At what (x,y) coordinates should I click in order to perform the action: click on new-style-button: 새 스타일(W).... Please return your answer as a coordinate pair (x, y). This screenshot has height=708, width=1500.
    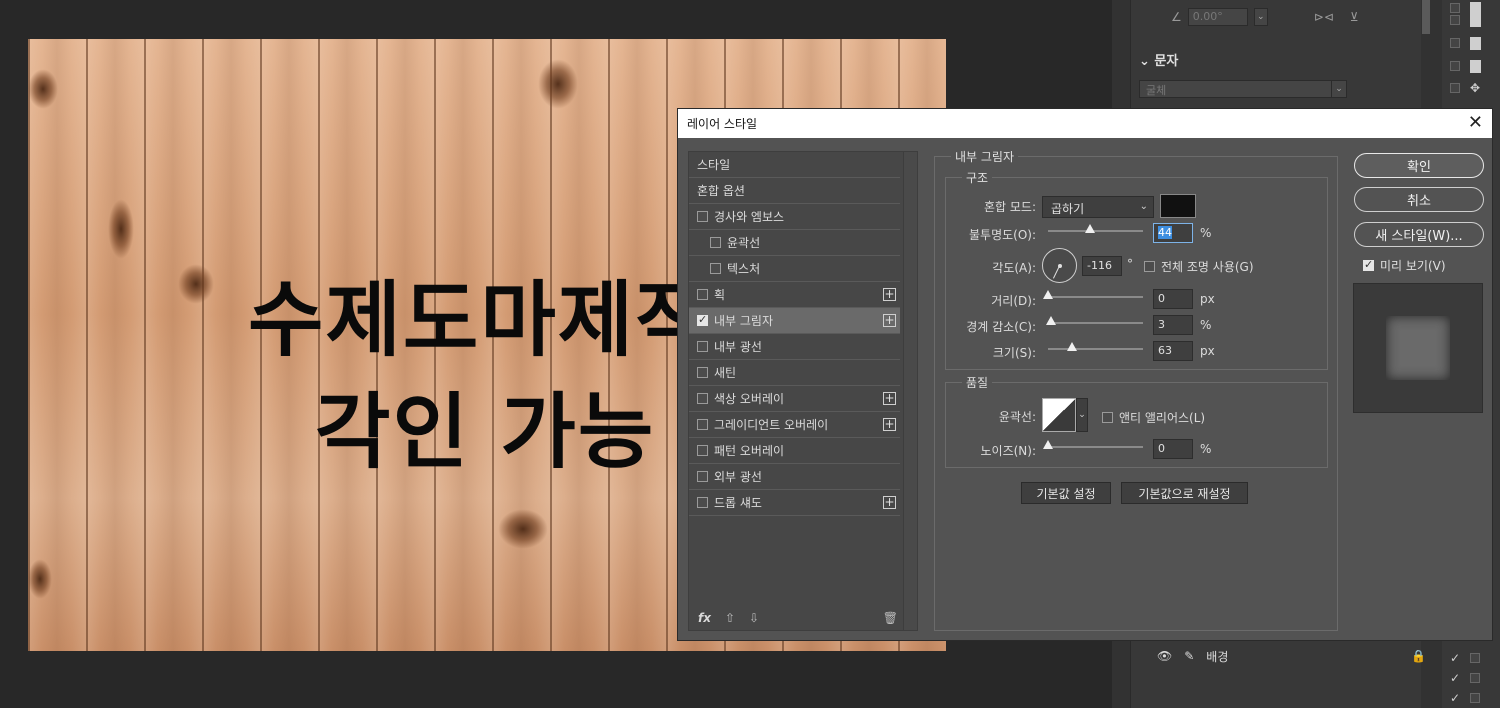
    Looking at the image, I should click on (1419, 234).